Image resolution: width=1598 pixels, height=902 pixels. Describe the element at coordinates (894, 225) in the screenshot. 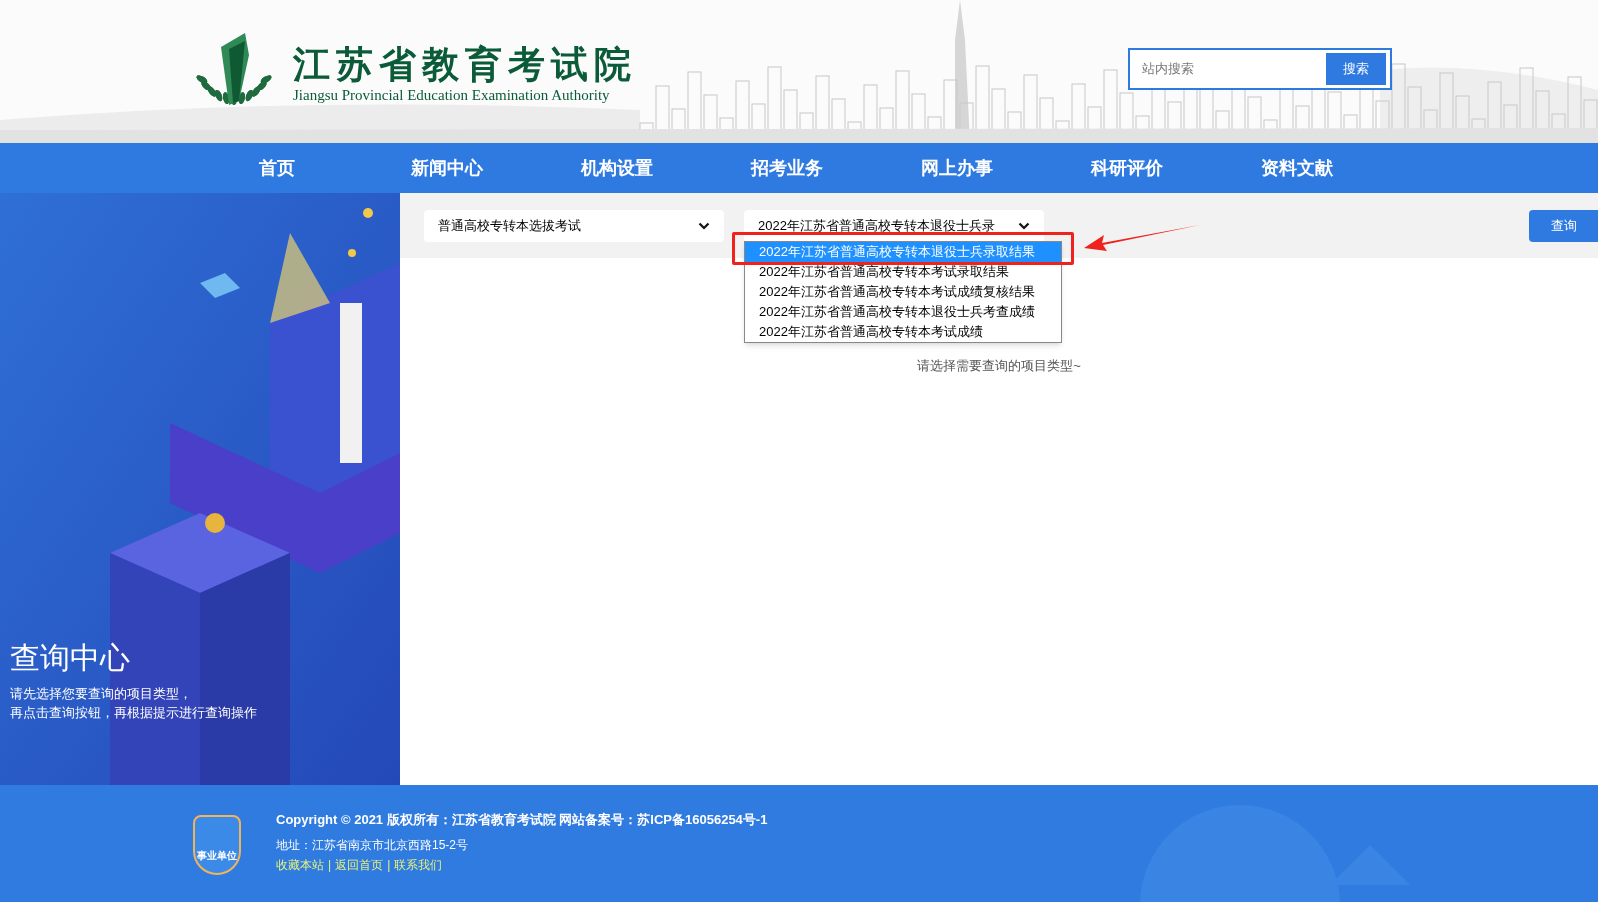

I see `item-select: 2022年江苏省普通高校专转本退役士兵录` at that location.